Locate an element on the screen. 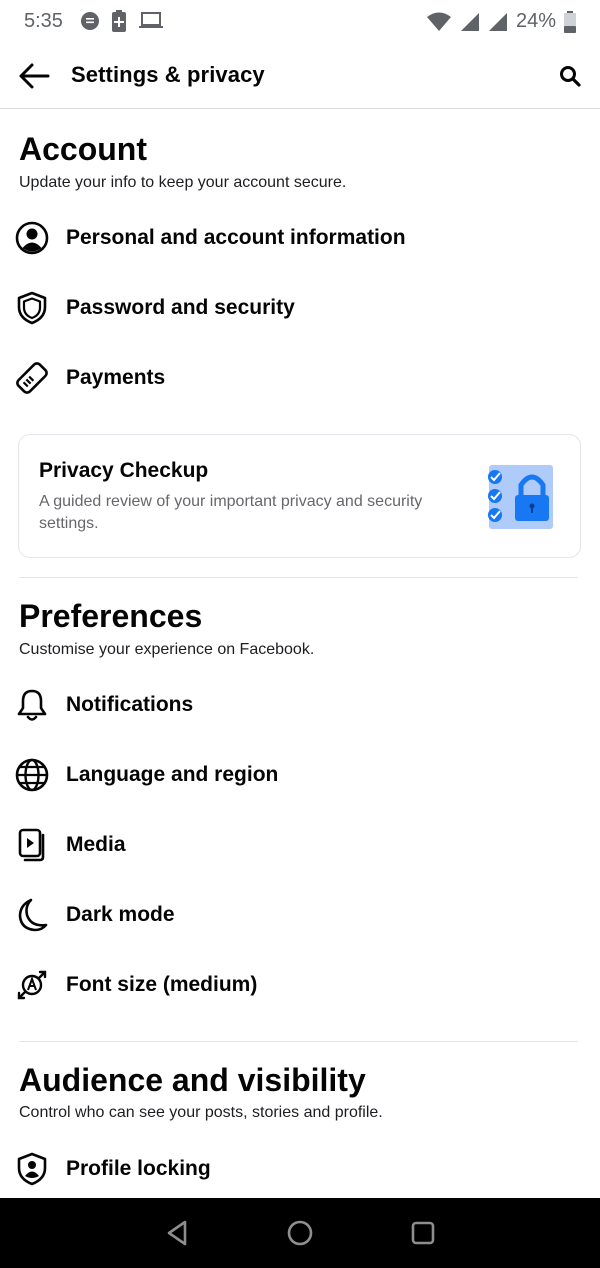 The width and height of the screenshot is (600, 1268). battery-saver-icon is located at coordinates (119, 21).